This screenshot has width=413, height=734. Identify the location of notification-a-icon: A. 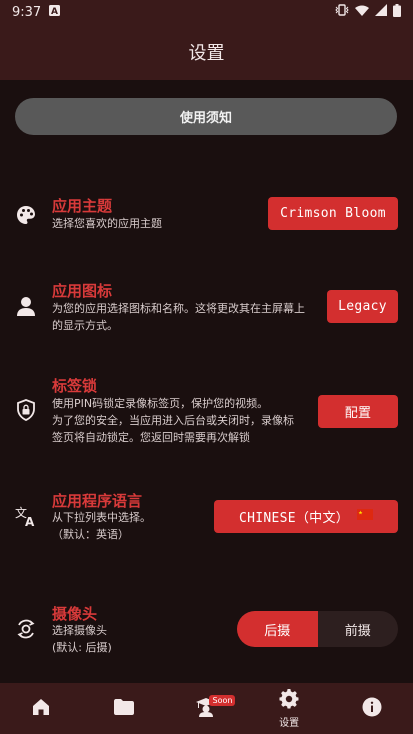
(55, 12).